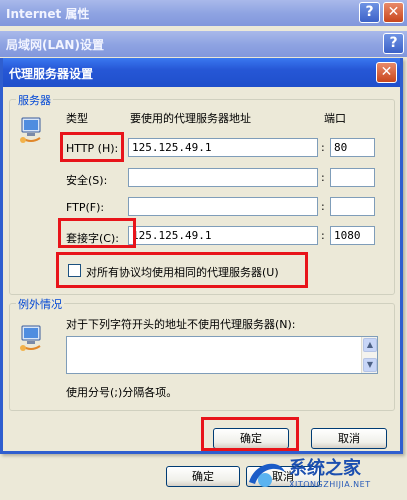  I want to click on proxy-close-button: ✕, so click(386, 72).